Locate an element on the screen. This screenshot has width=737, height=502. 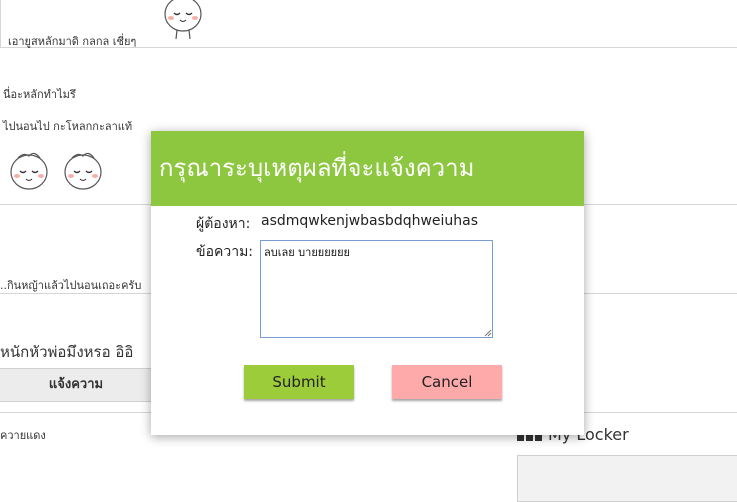
cancel-button: Cancel is located at coordinates (447, 382).